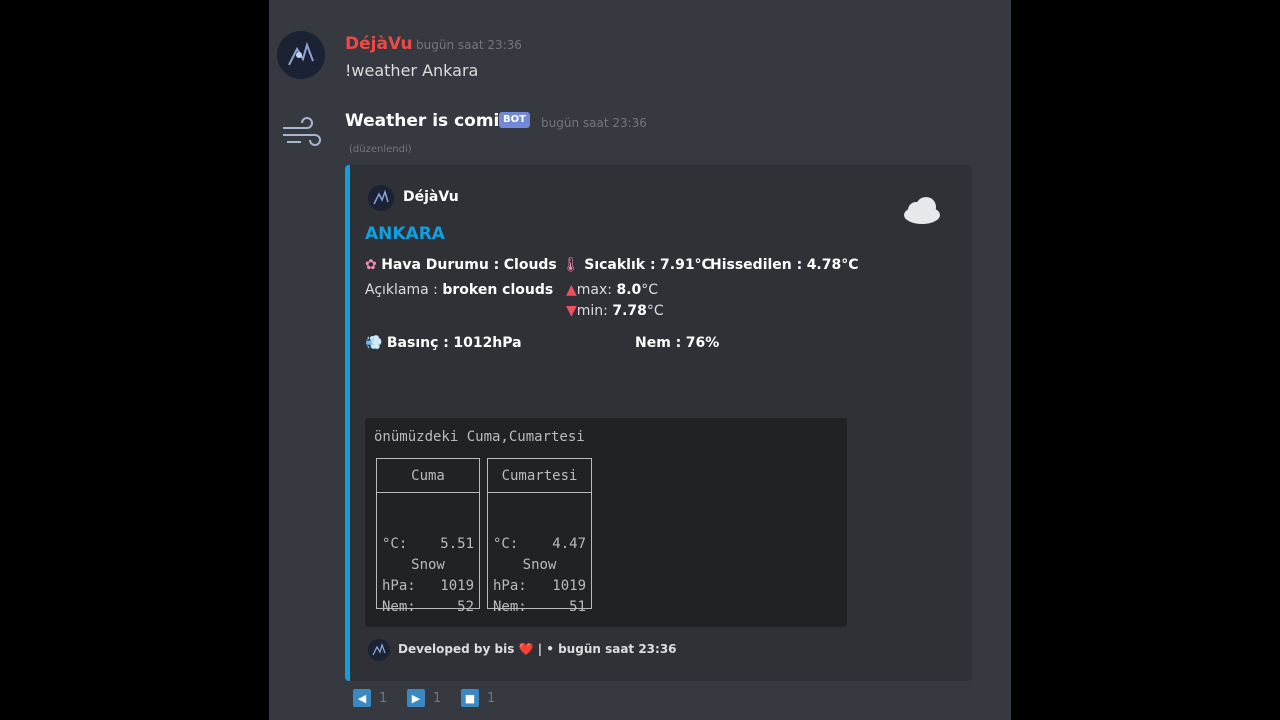 This screenshot has height=720, width=1280. I want to click on heart-icon: ❤️, so click(526, 649).